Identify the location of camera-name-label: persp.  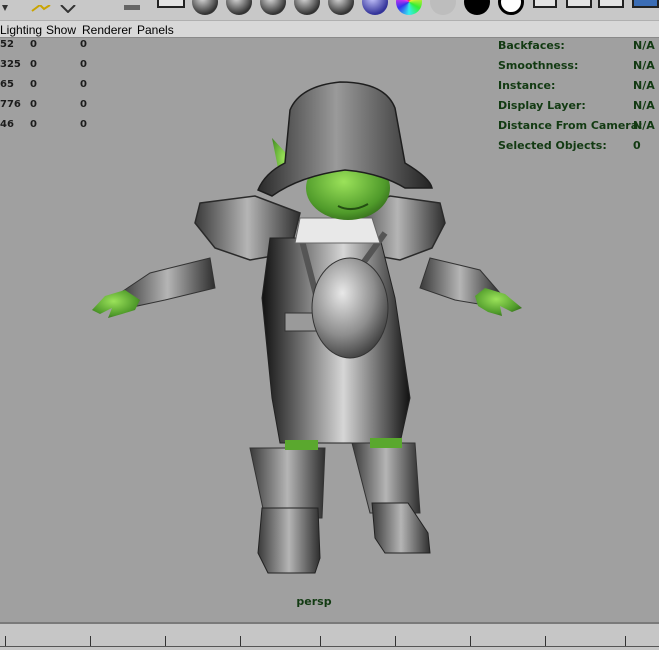
(314, 601).